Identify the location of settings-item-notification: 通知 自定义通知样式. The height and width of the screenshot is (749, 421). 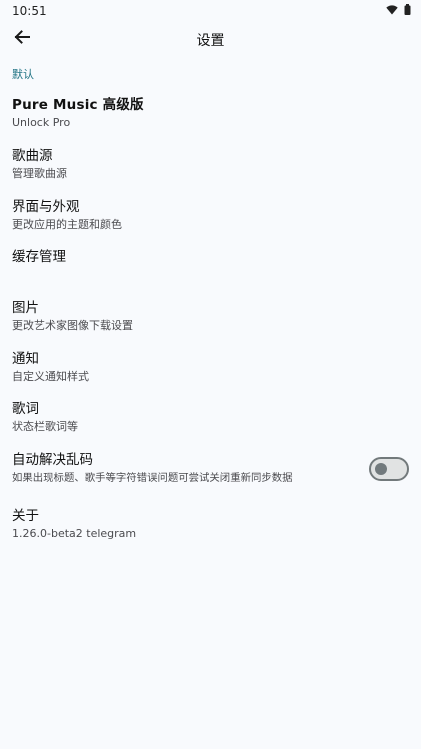
(210, 369).